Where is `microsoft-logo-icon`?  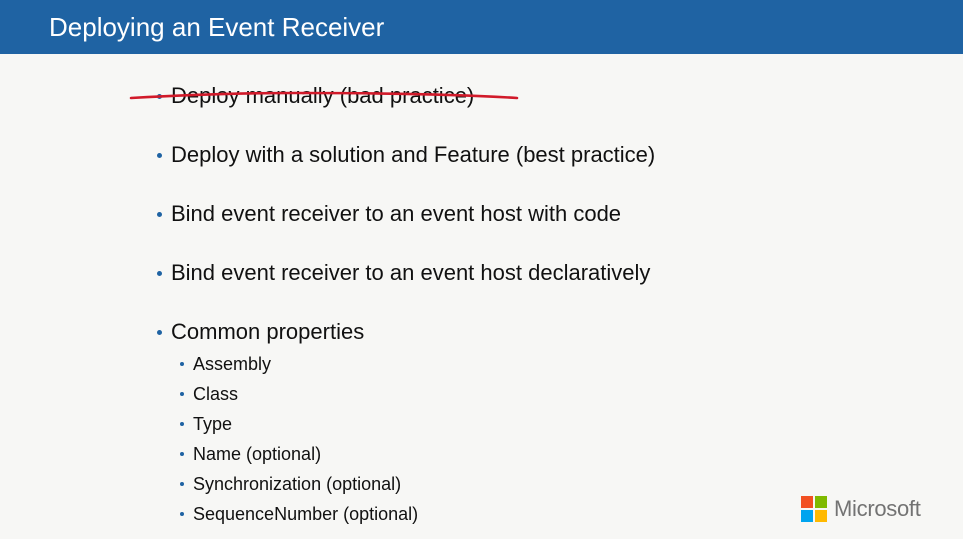 microsoft-logo-icon is located at coordinates (814, 509).